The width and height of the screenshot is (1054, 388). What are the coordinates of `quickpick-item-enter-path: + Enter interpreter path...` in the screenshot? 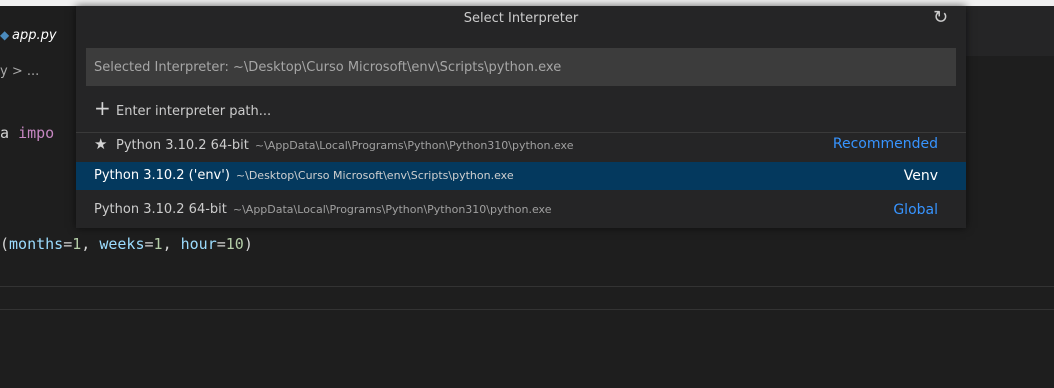 It's located at (521, 108).